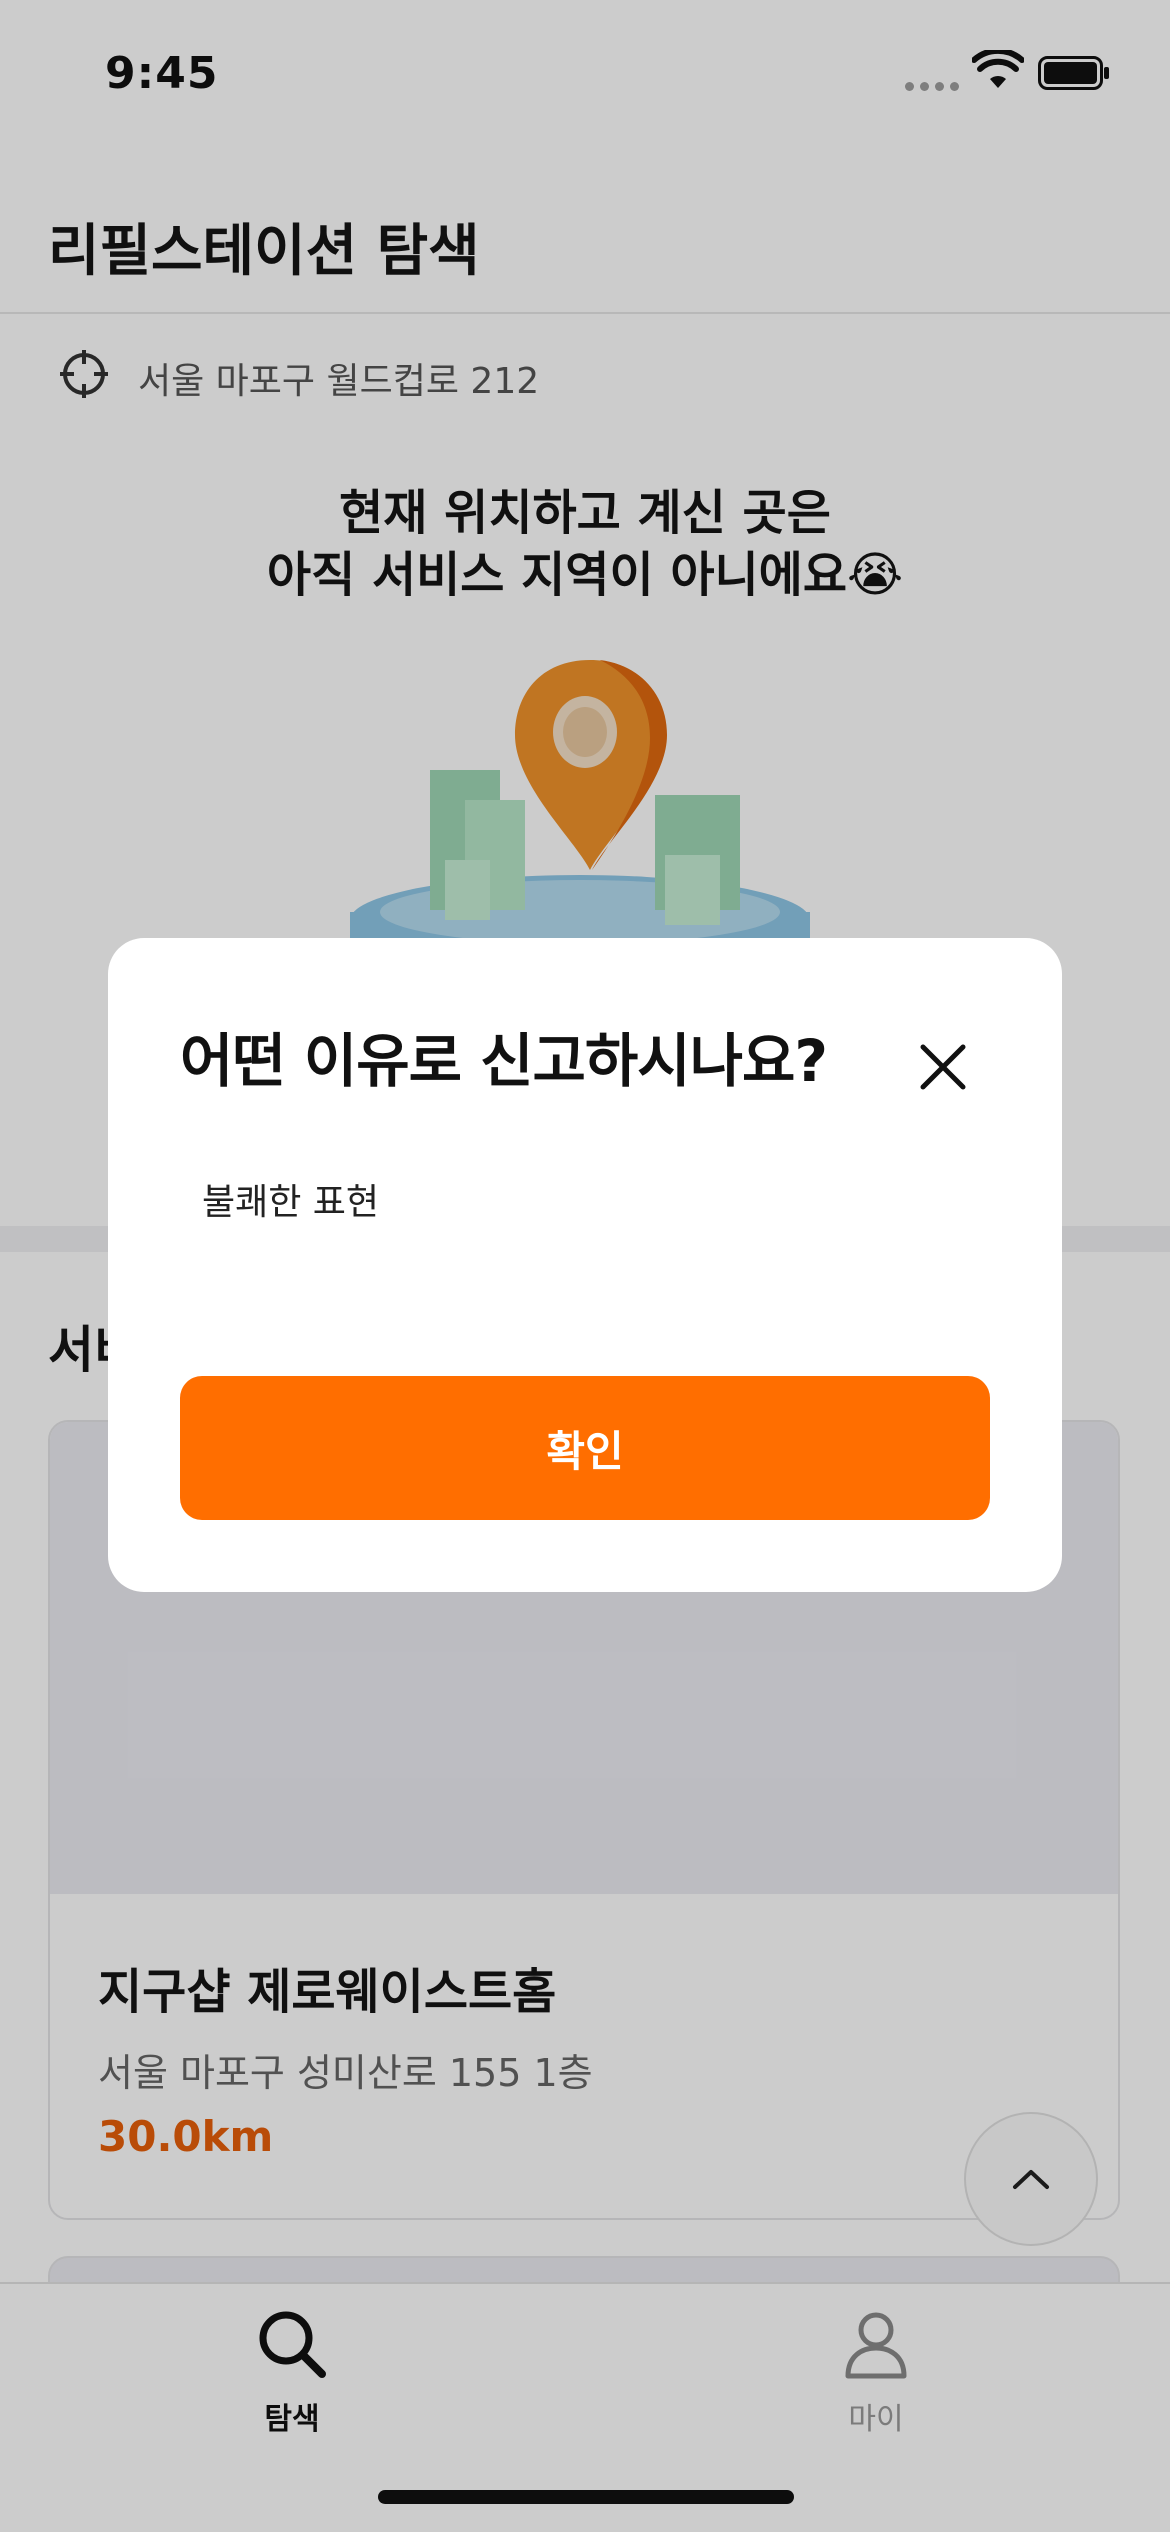  I want to click on report-reason-input, so click(585, 1199).